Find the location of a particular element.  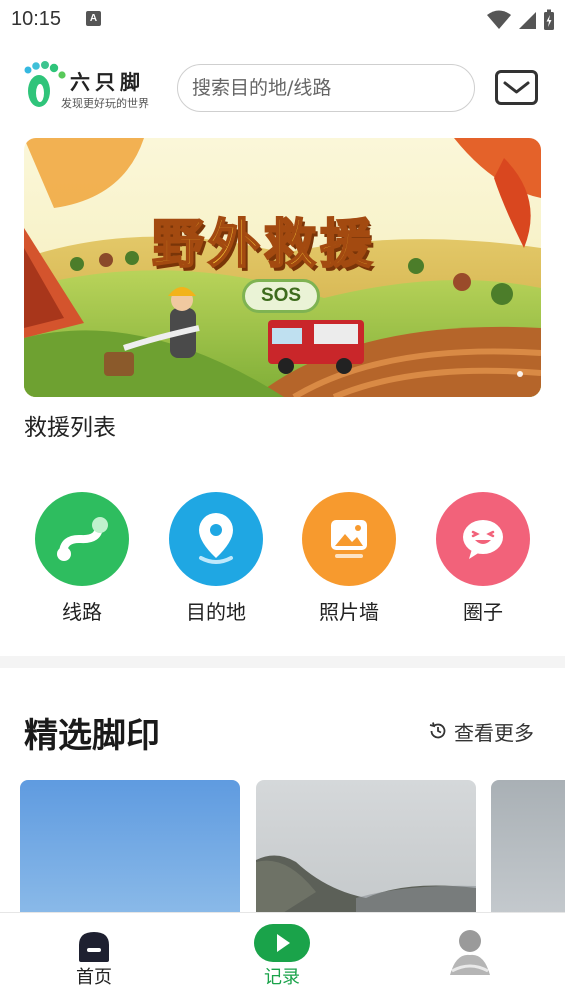

view-more-label: 查看更多 is located at coordinates (494, 732).